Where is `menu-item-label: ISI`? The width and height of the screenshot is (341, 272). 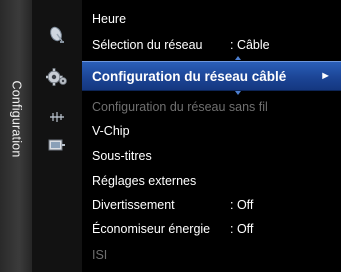
menu-item-label: ISI is located at coordinates (100, 255).